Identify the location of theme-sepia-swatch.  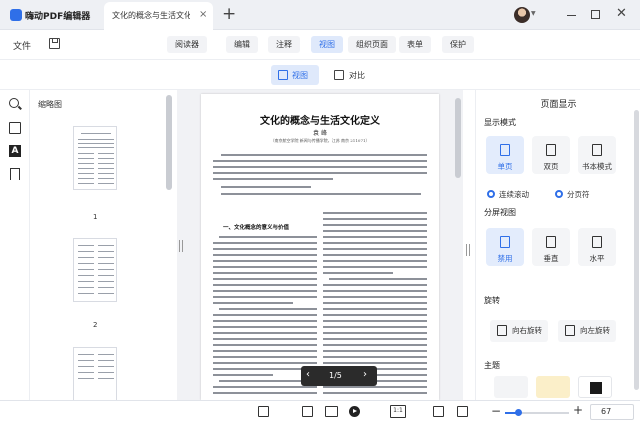
(553, 387).